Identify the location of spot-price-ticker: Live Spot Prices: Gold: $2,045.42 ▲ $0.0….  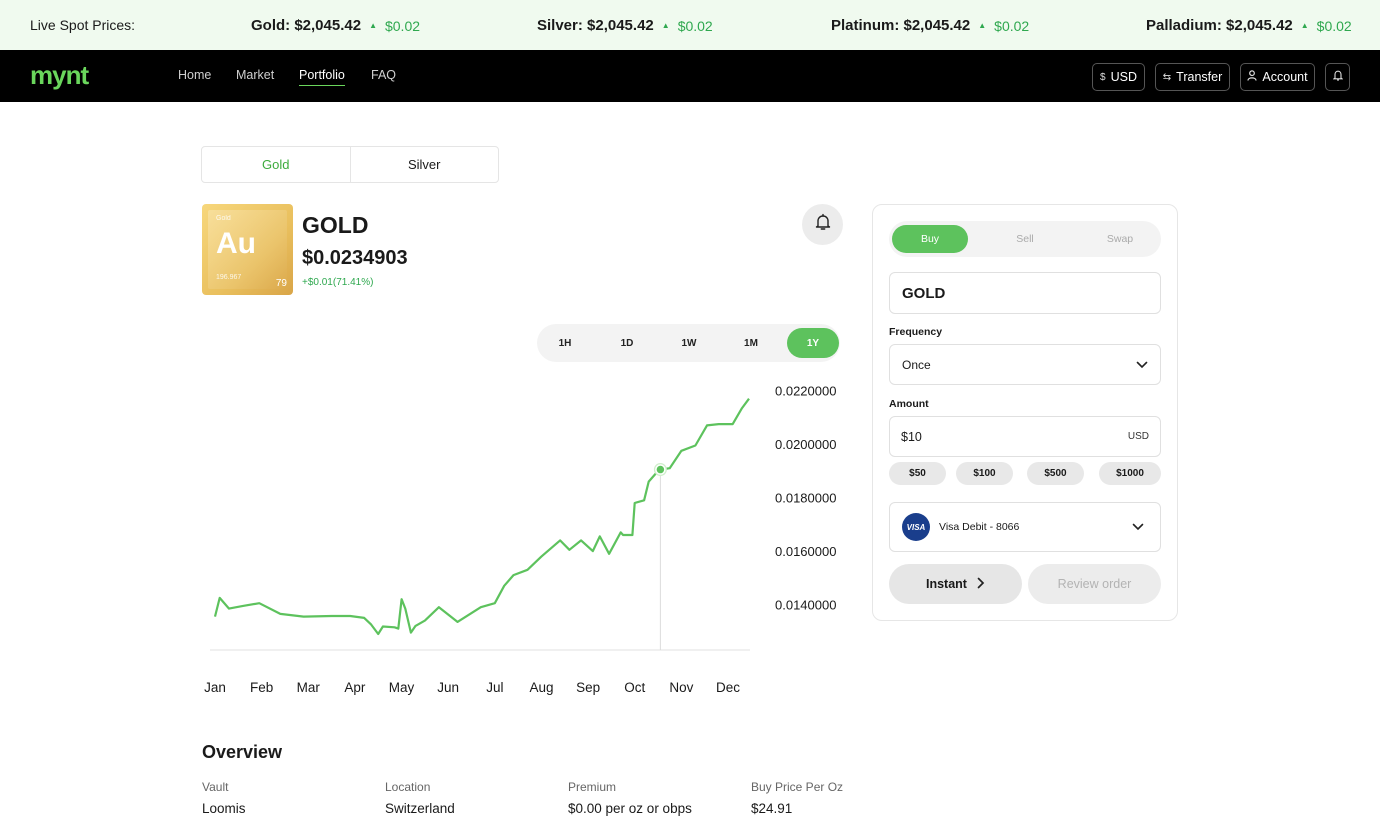
(690, 25).